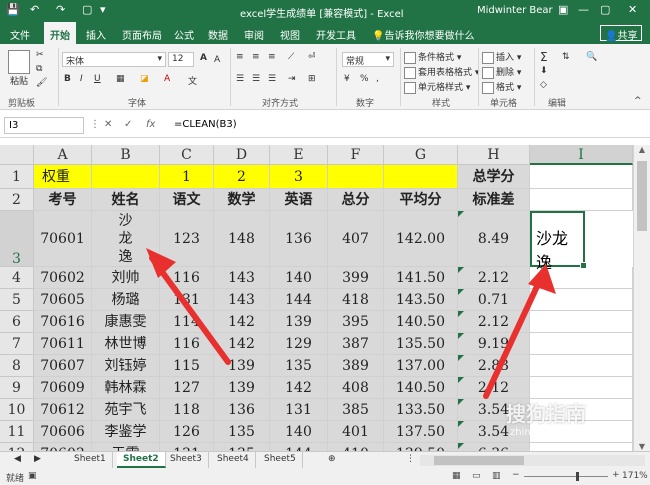 Image resolution: width=650 pixels, height=485 pixels. What do you see at coordinates (126, 344) in the screenshot?
I see `cell-name-row7: 林世博` at bounding box center [126, 344].